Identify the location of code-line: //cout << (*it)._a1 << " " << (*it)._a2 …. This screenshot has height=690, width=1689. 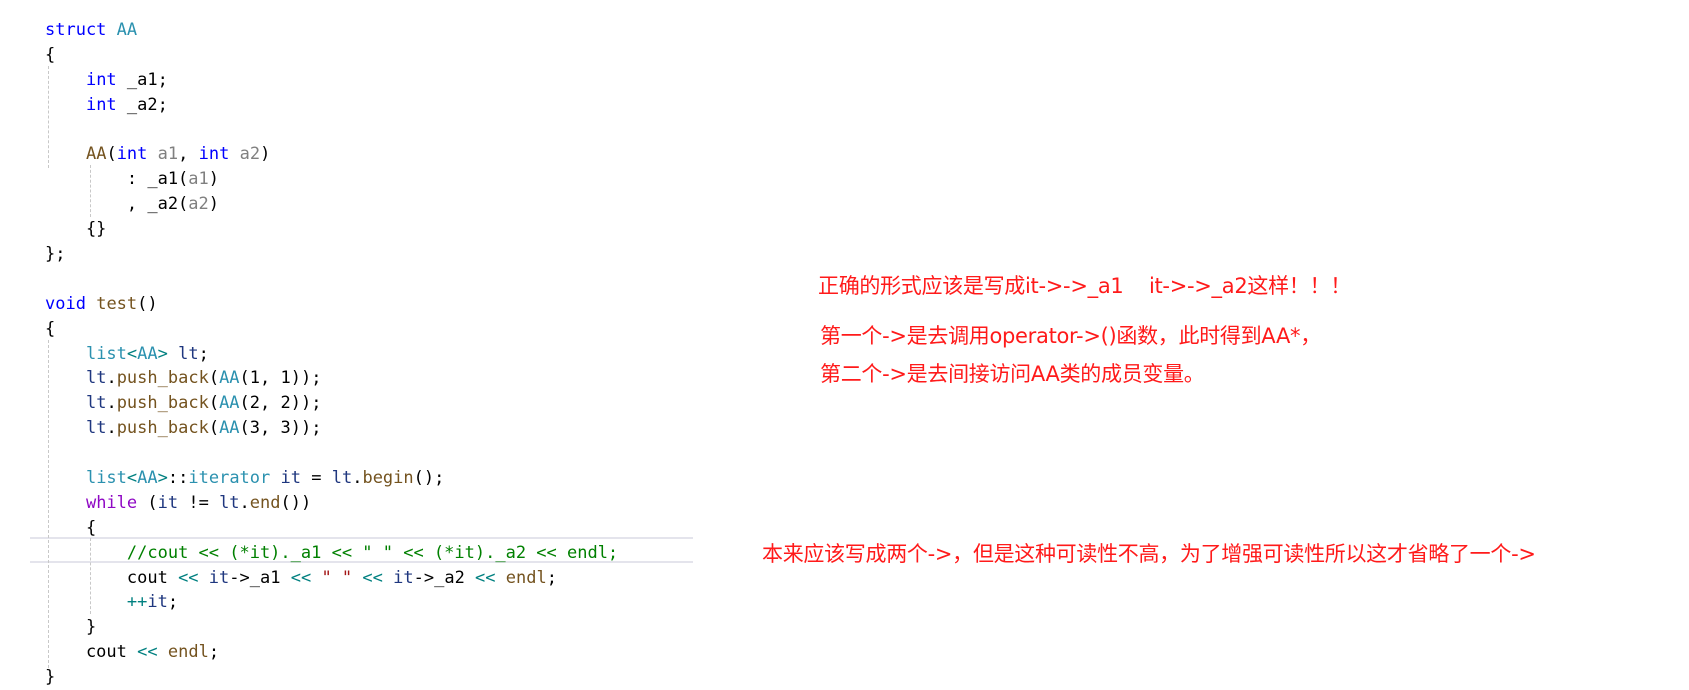
(331, 553).